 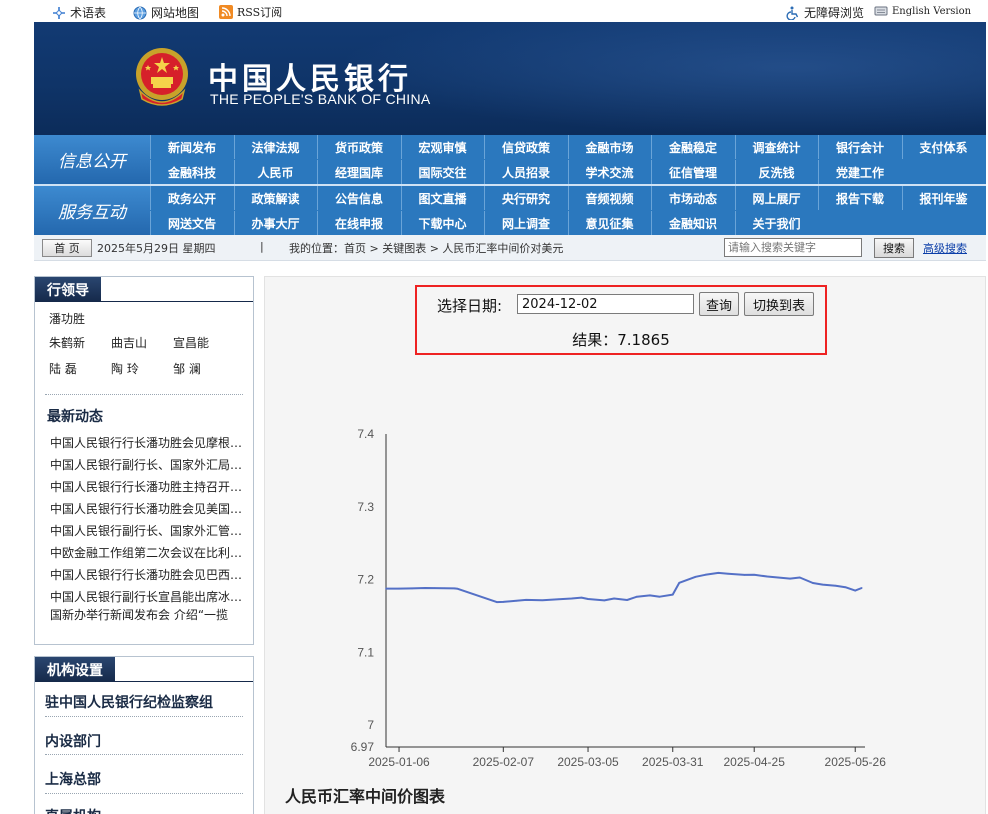 I want to click on sitemap-link: 网站地图, so click(x=166, y=12).